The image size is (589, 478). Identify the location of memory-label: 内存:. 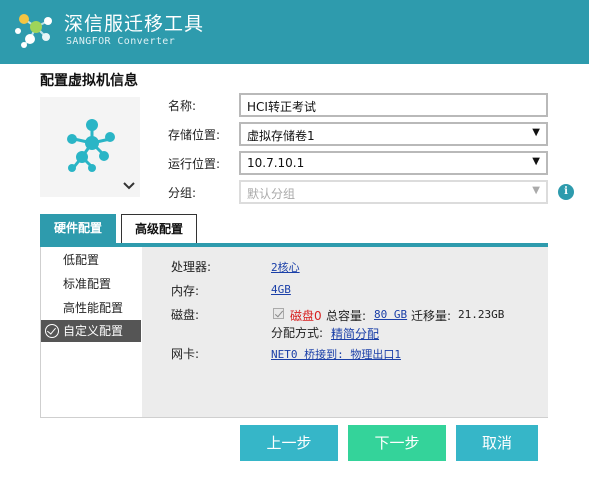
(185, 291).